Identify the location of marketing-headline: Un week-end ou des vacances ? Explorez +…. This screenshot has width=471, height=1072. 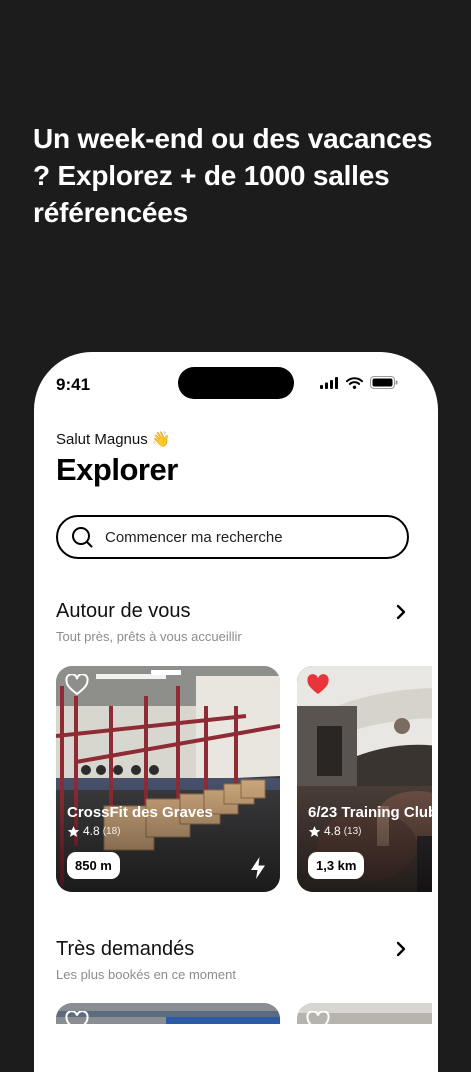
(233, 175).